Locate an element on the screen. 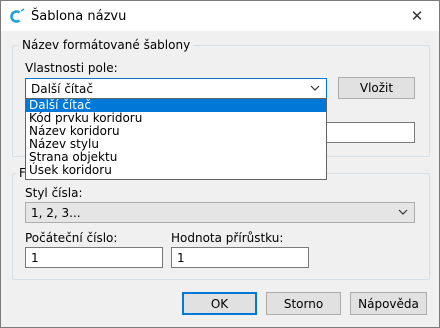 This screenshot has height=328, width=440. close-button: ✕ is located at coordinates (417, 16).